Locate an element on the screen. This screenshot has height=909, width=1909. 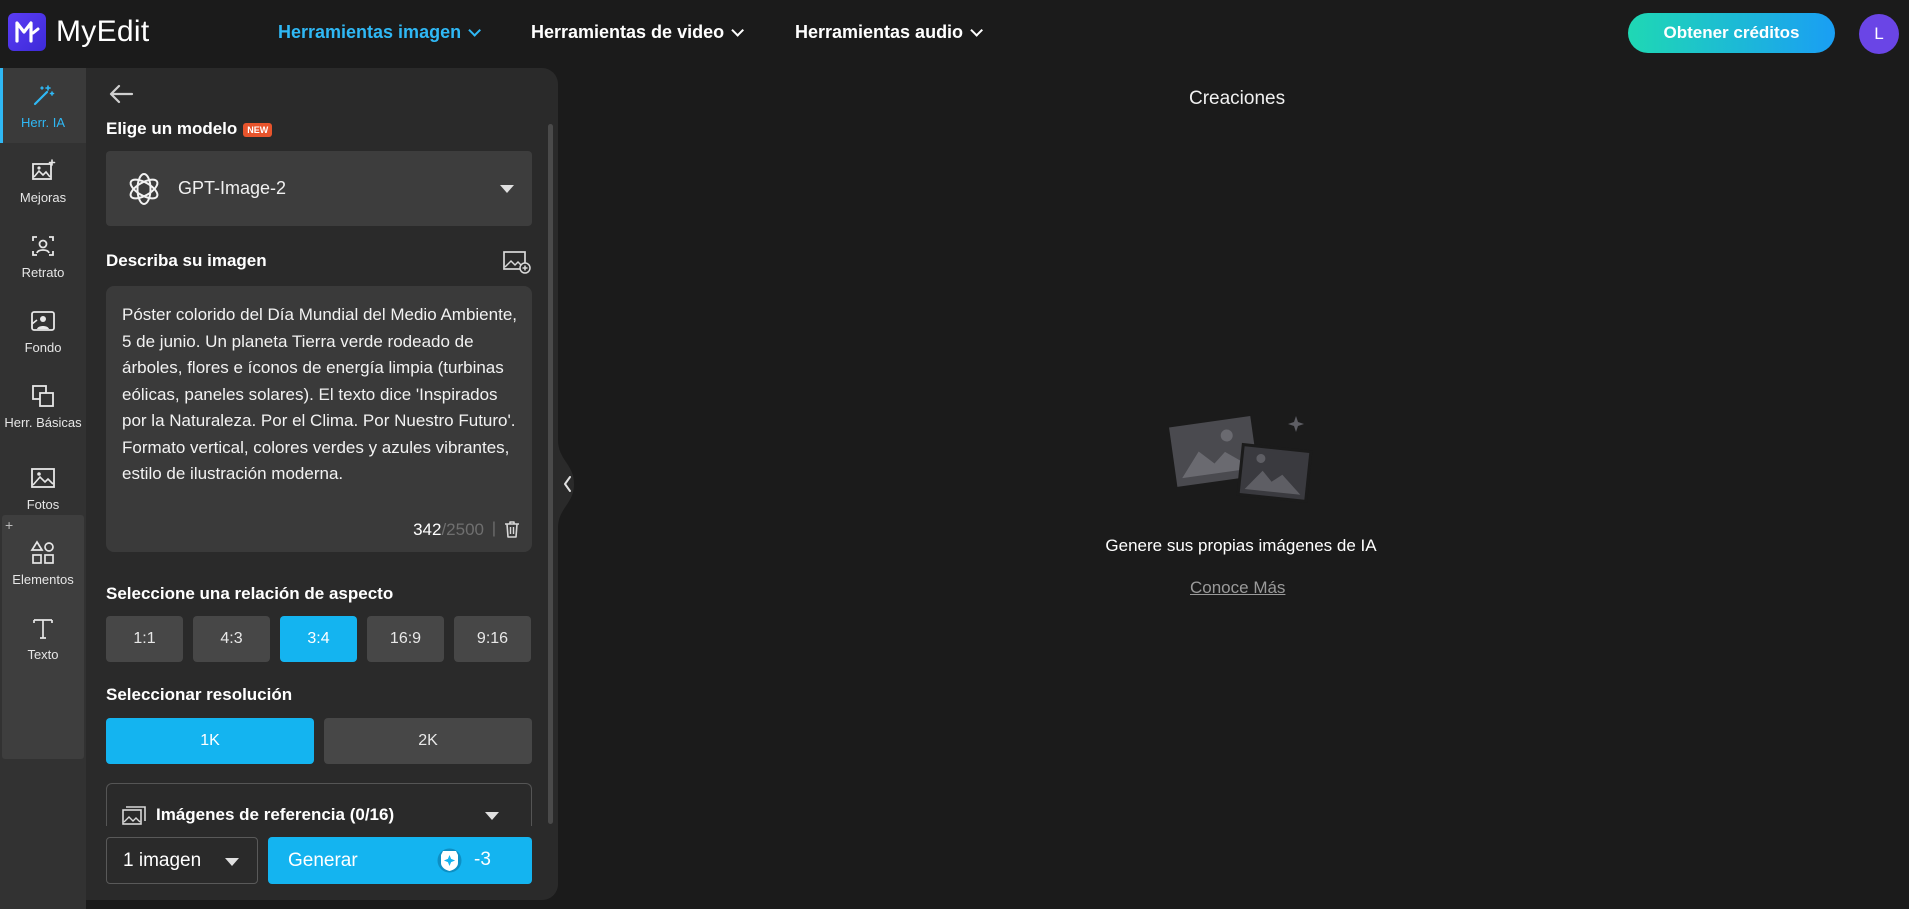
ratio-1-1-button: 1:1 is located at coordinates (144, 639).